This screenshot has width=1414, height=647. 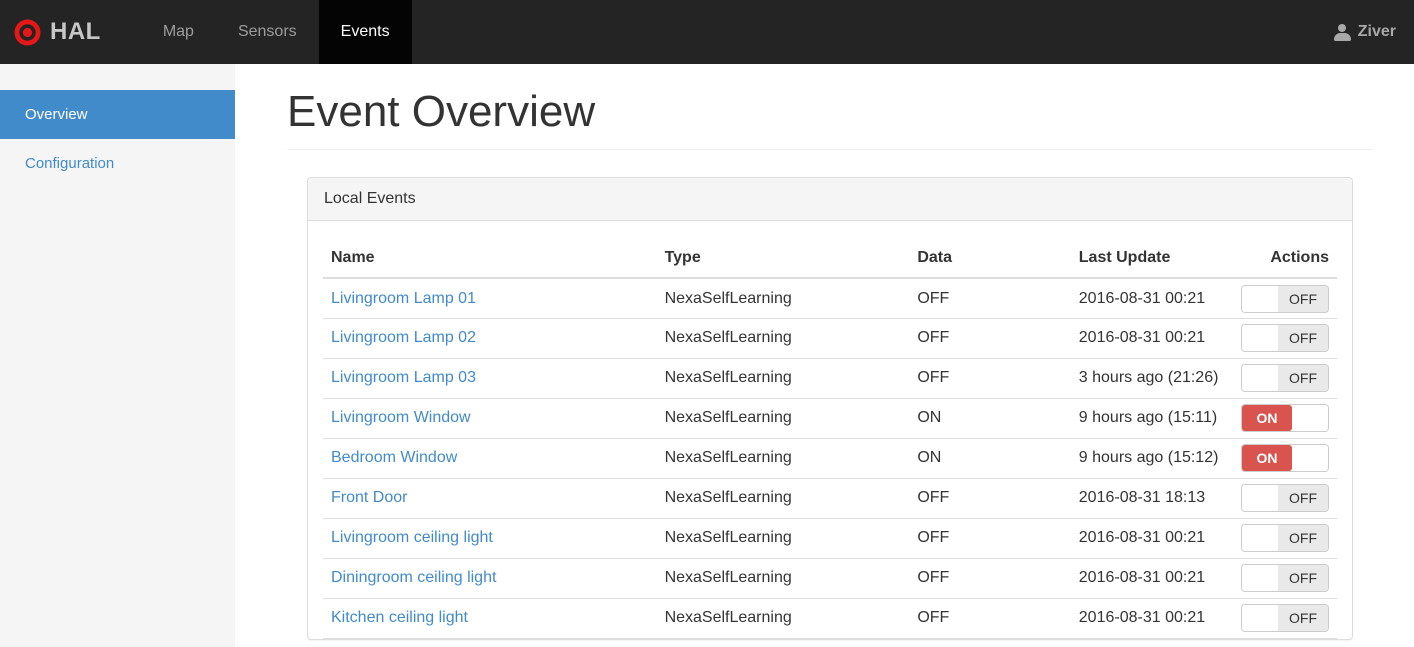 What do you see at coordinates (75, 31) in the screenshot?
I see `brand-title: HAL` at bounding box center [75, 31].